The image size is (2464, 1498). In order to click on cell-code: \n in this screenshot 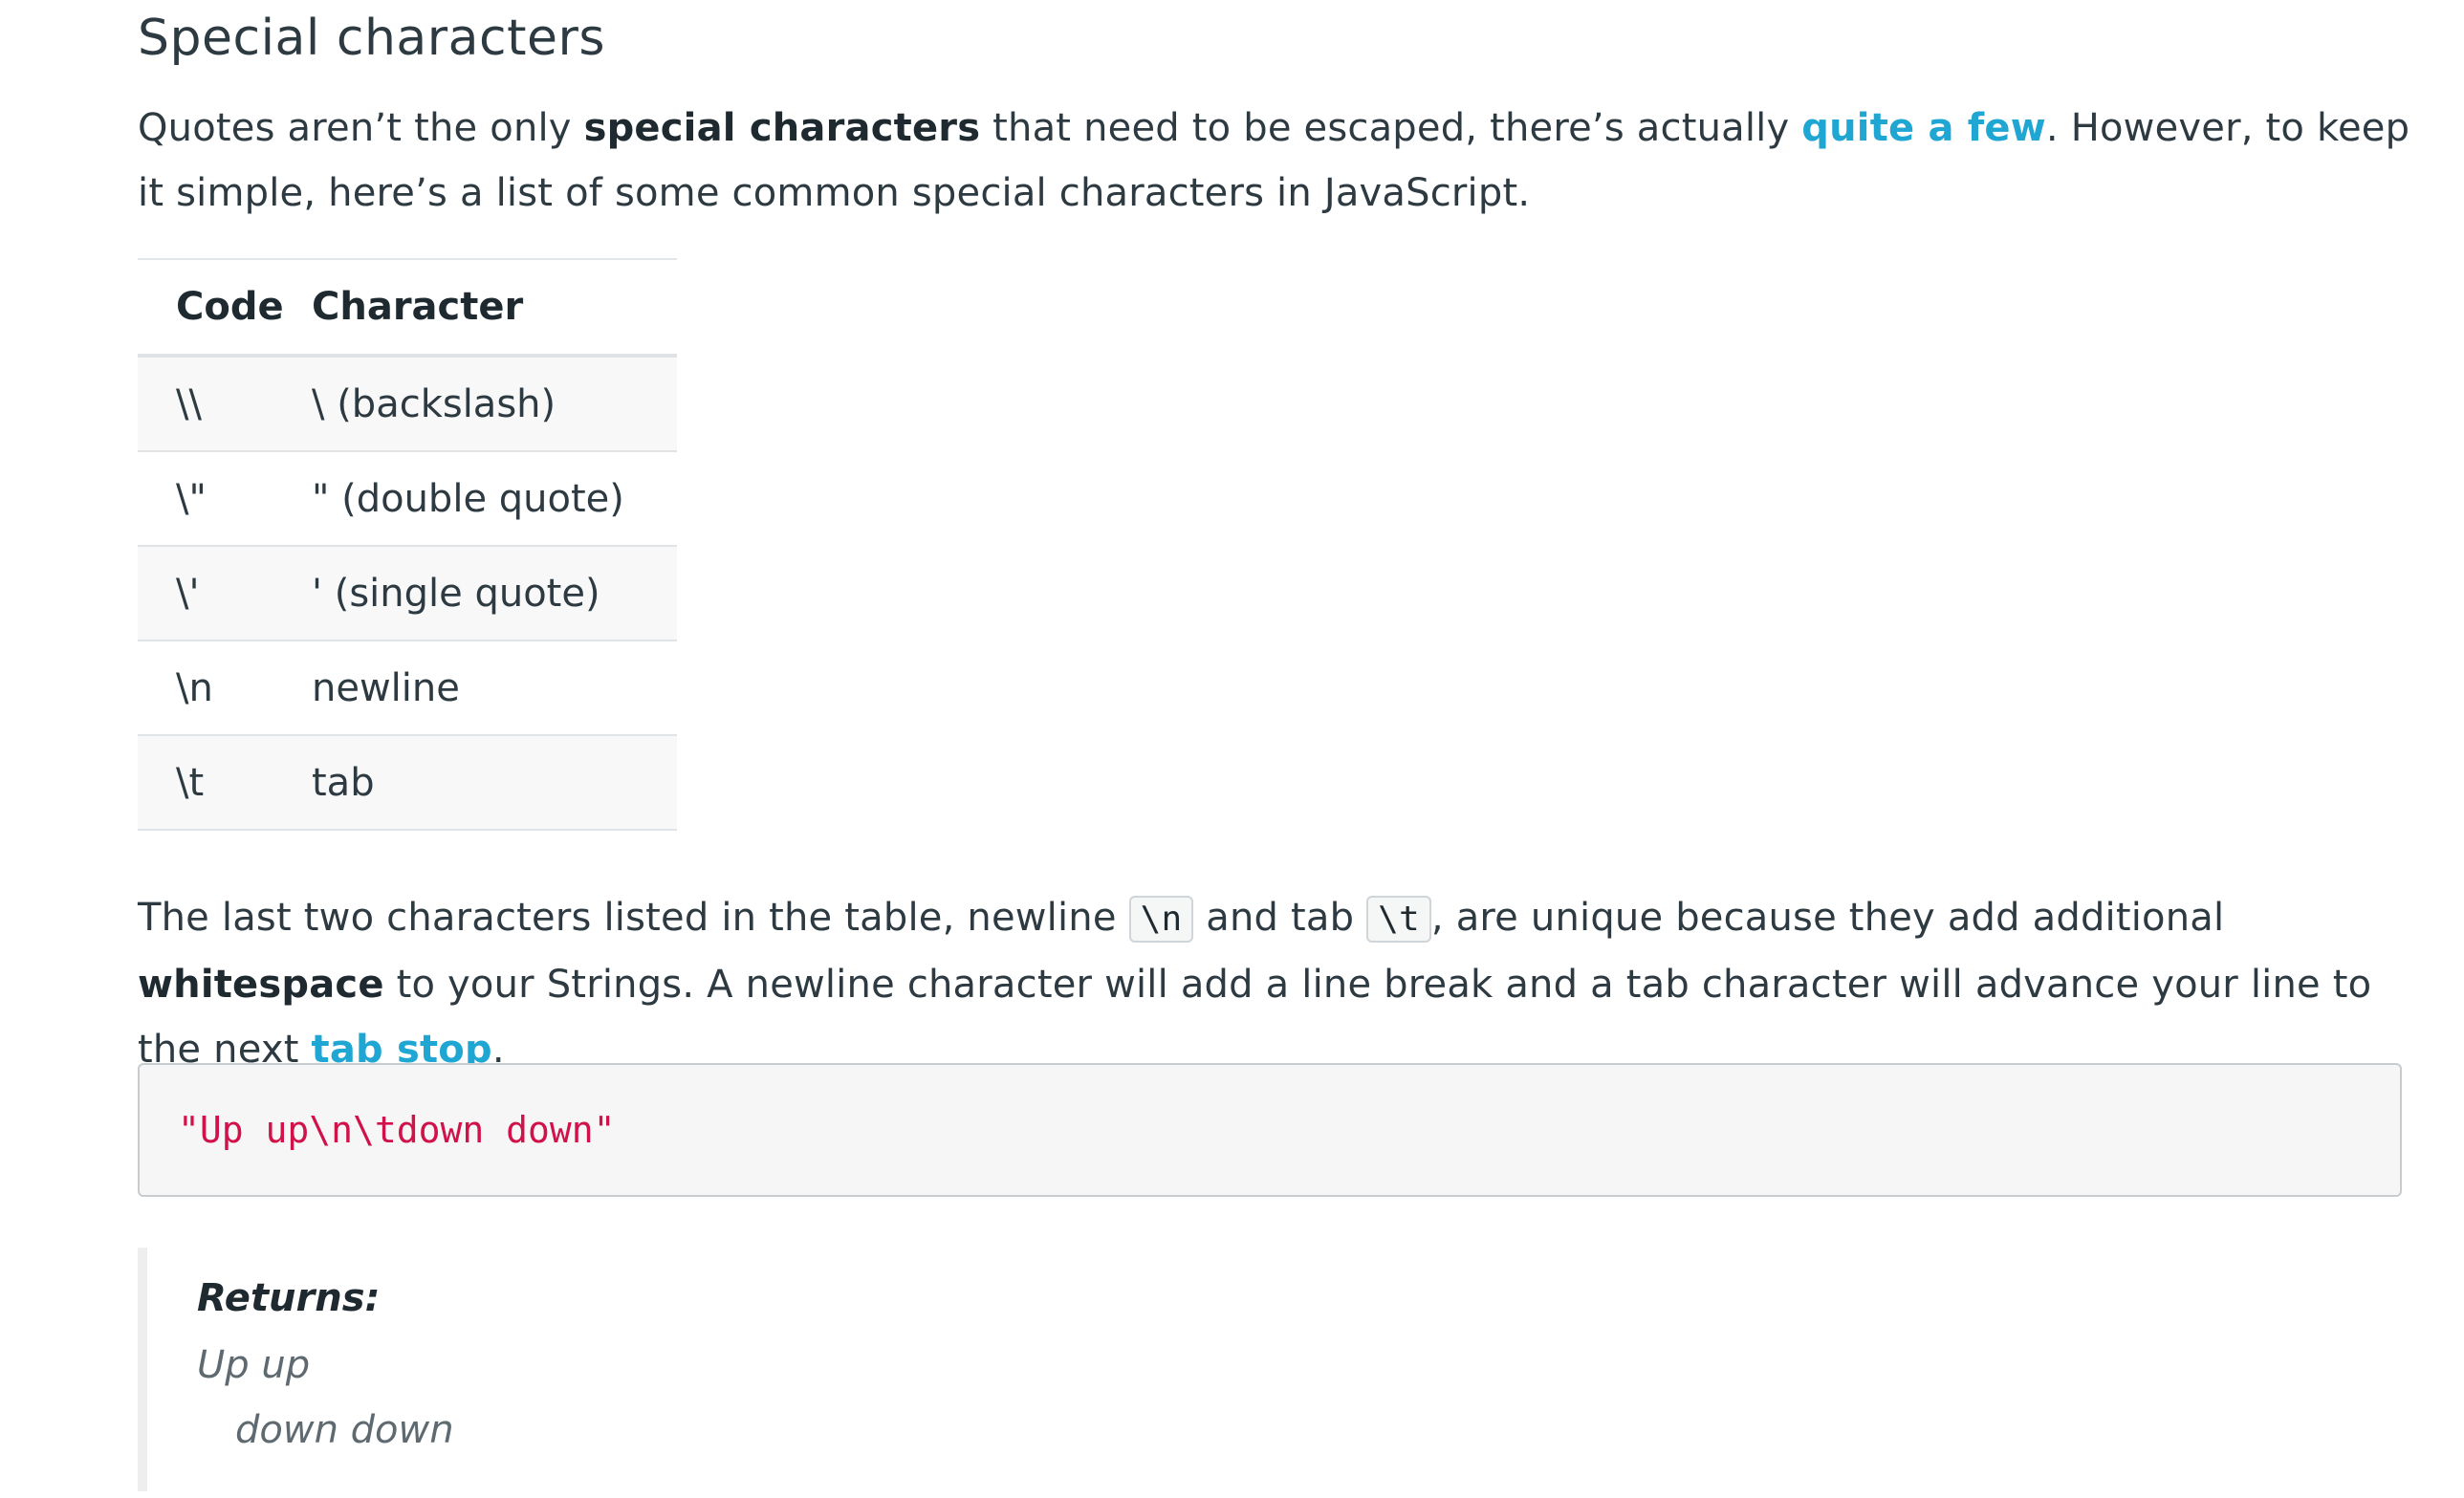, I will do `click(225, 688)`.